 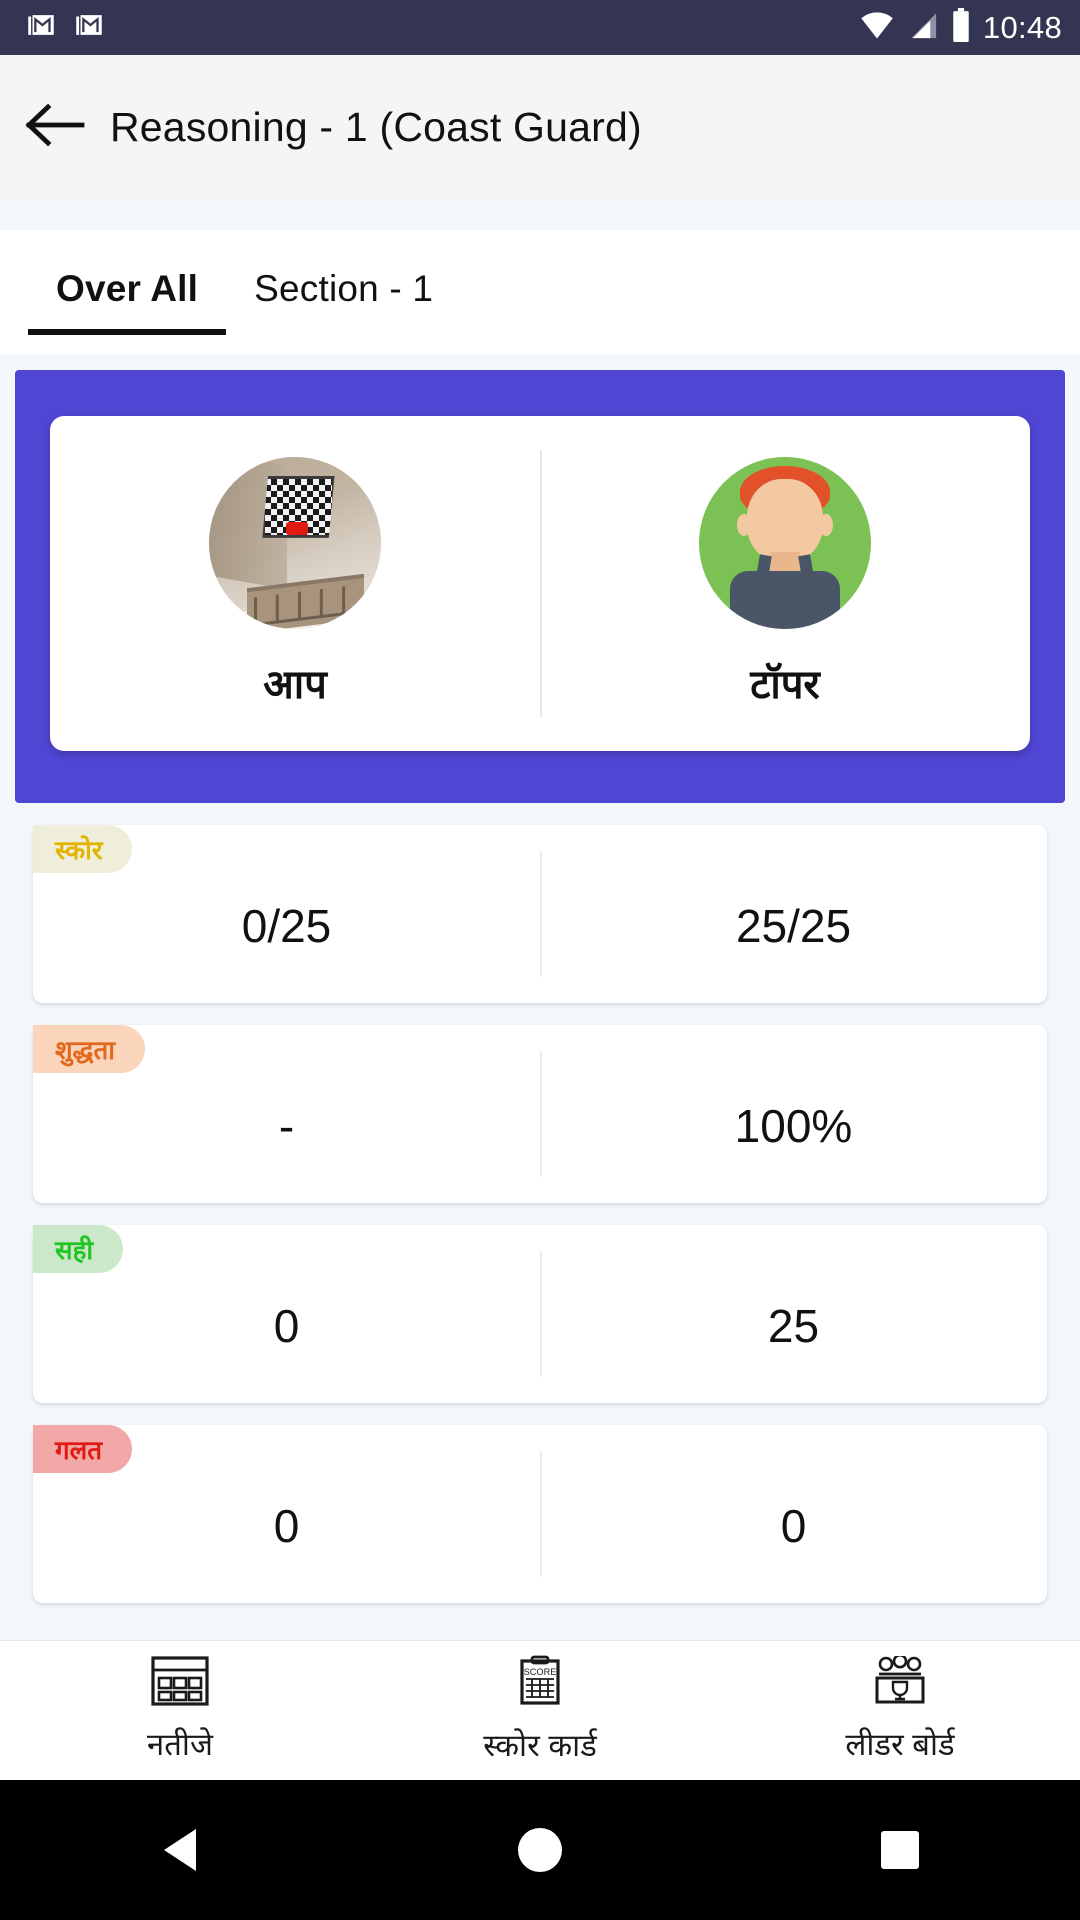 What do you see at coordinates (793, 1526) in the screenshot?
I see `metric-wrong-topper: 0` at bounding box center [793, 1526].